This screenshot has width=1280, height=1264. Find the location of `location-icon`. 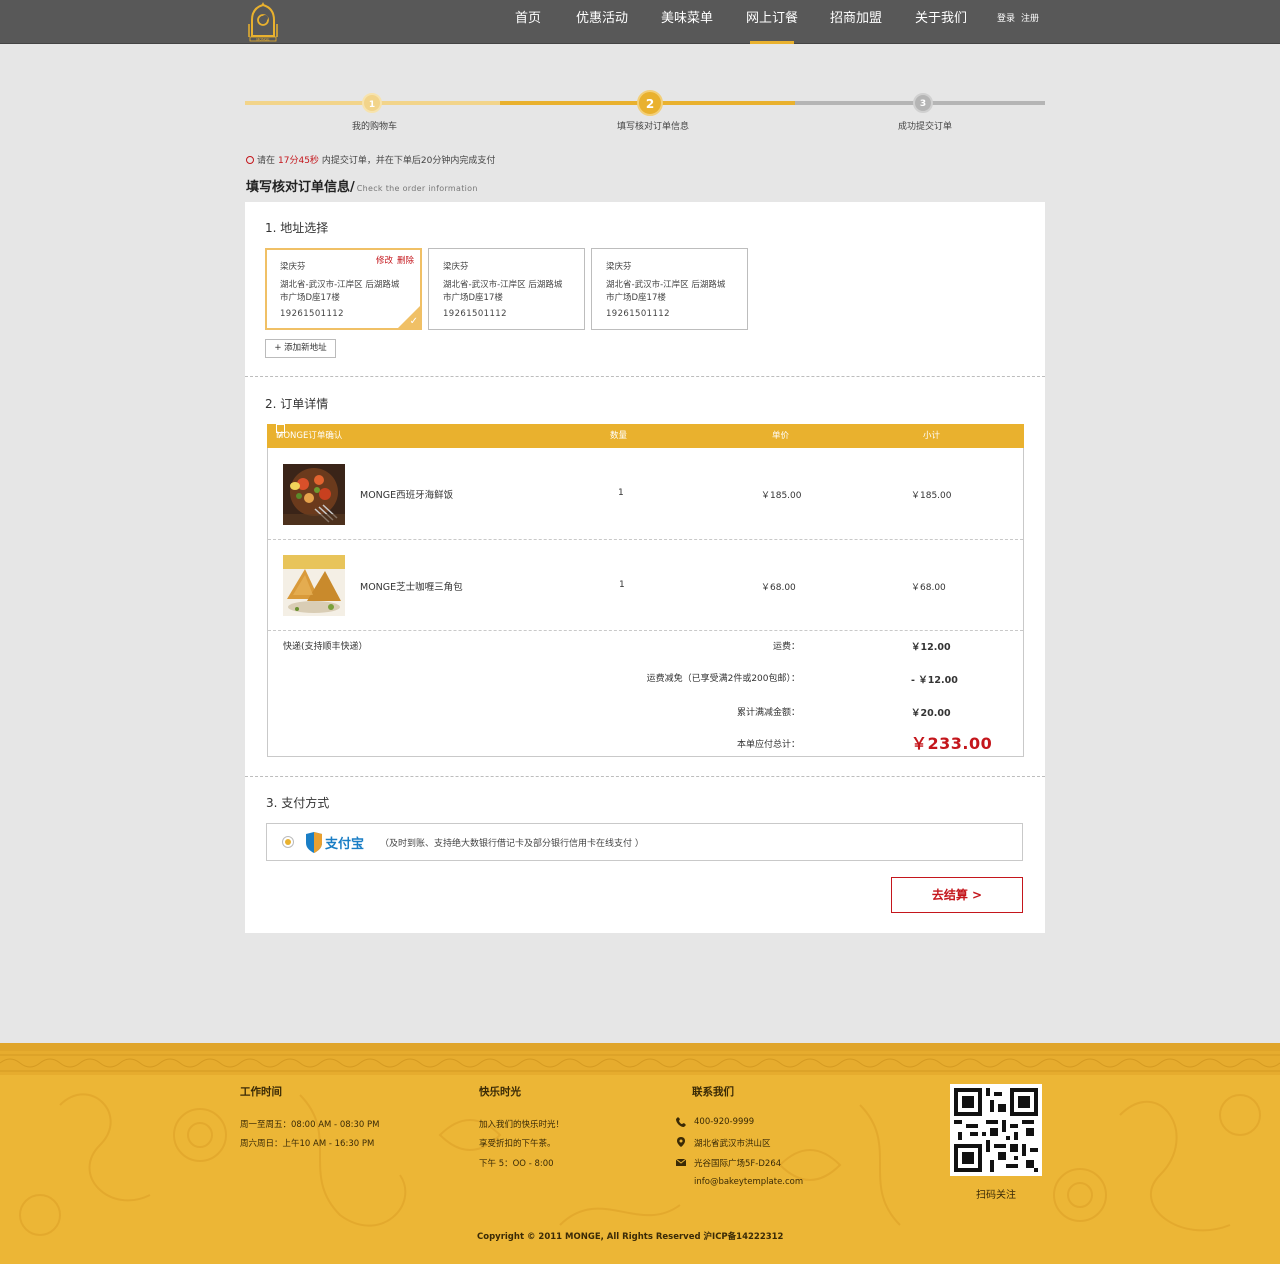

location-icon is located at coordinates (681, 1142).